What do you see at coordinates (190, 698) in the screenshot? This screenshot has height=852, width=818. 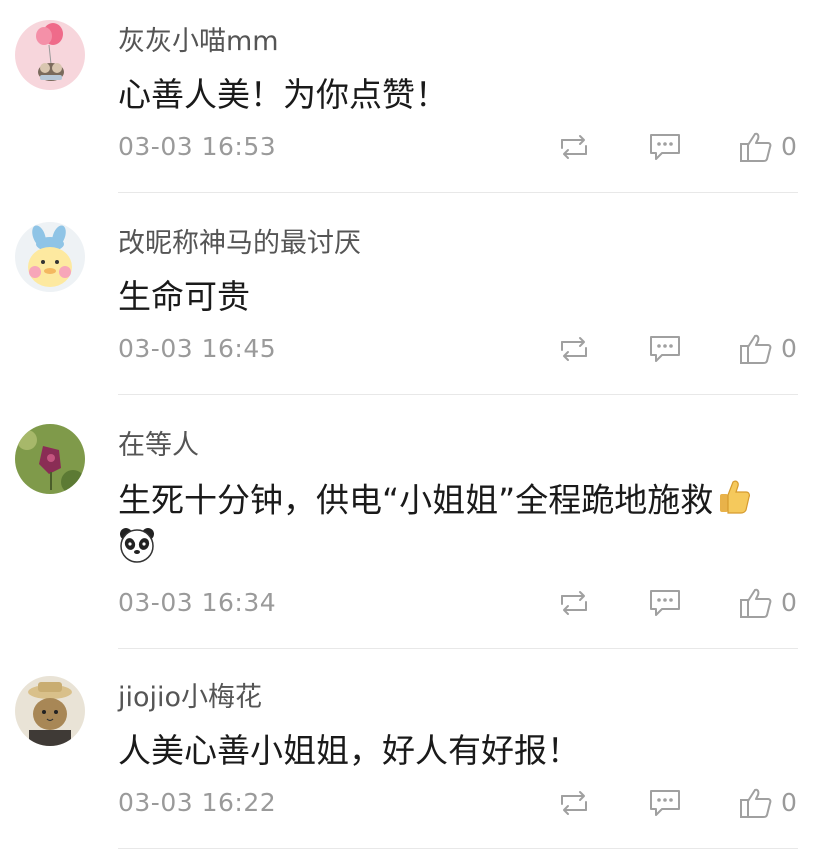 I see `username: jiojio小梅花` at bounding box center [190, 698].